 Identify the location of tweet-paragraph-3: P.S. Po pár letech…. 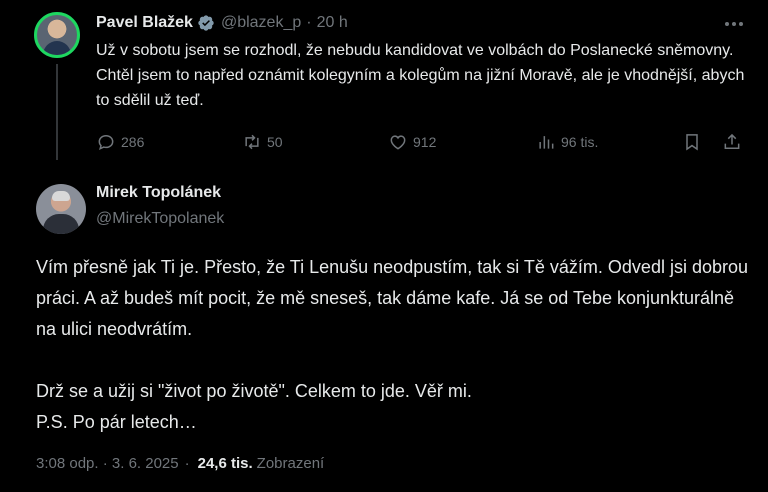
(116, 422).